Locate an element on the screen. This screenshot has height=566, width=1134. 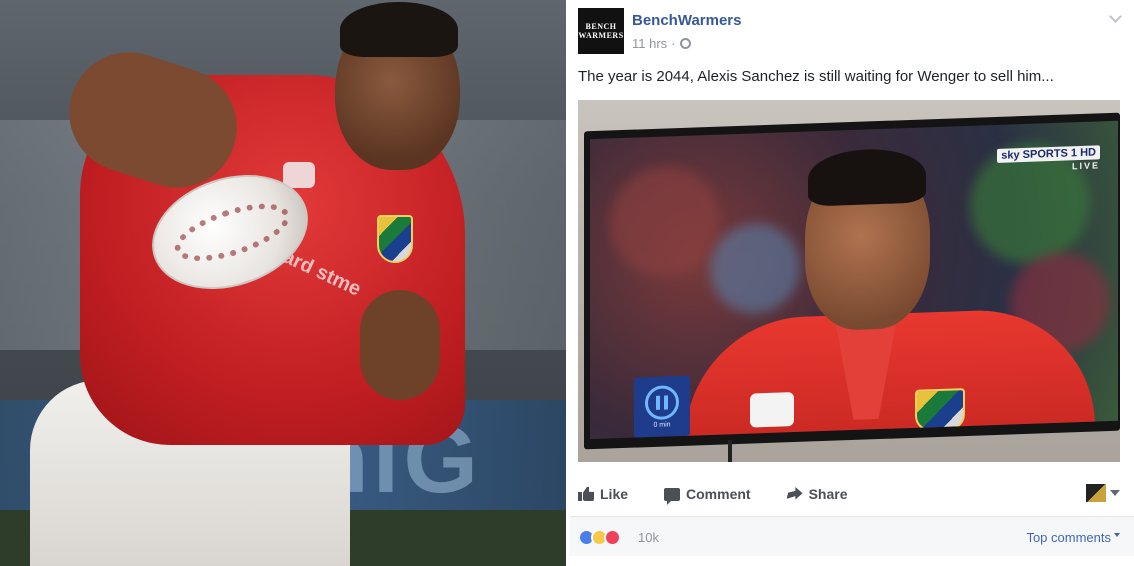
like-label: Like is located at coordinates (614, 494).